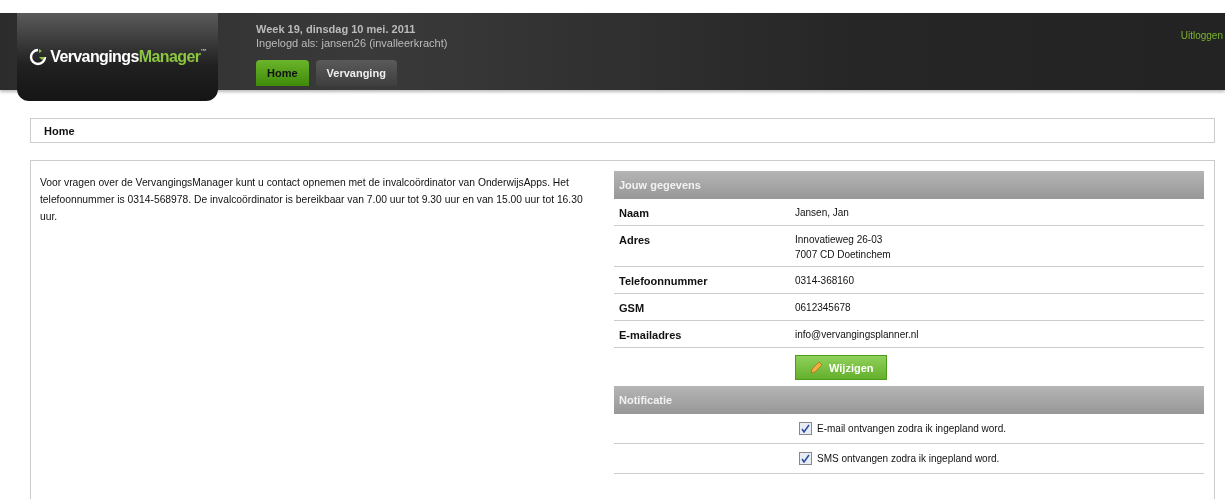 The width and height of the screenshot is (1225, 500). I want to click on refresh-icon, so click(38, 57).